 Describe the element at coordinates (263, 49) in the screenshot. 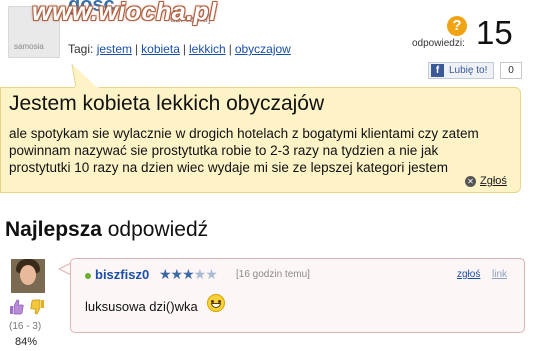

I see `tag-link-obyczajow: obyczajow` at that location.